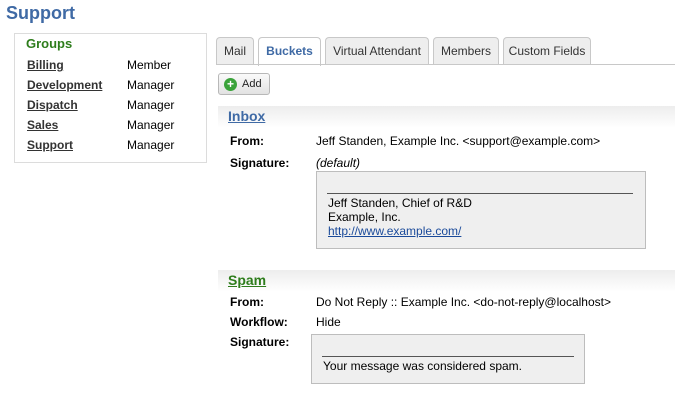 The width and height of the screenshot is (675, 412). I want to click on group-role: Member, so click(149, 65).